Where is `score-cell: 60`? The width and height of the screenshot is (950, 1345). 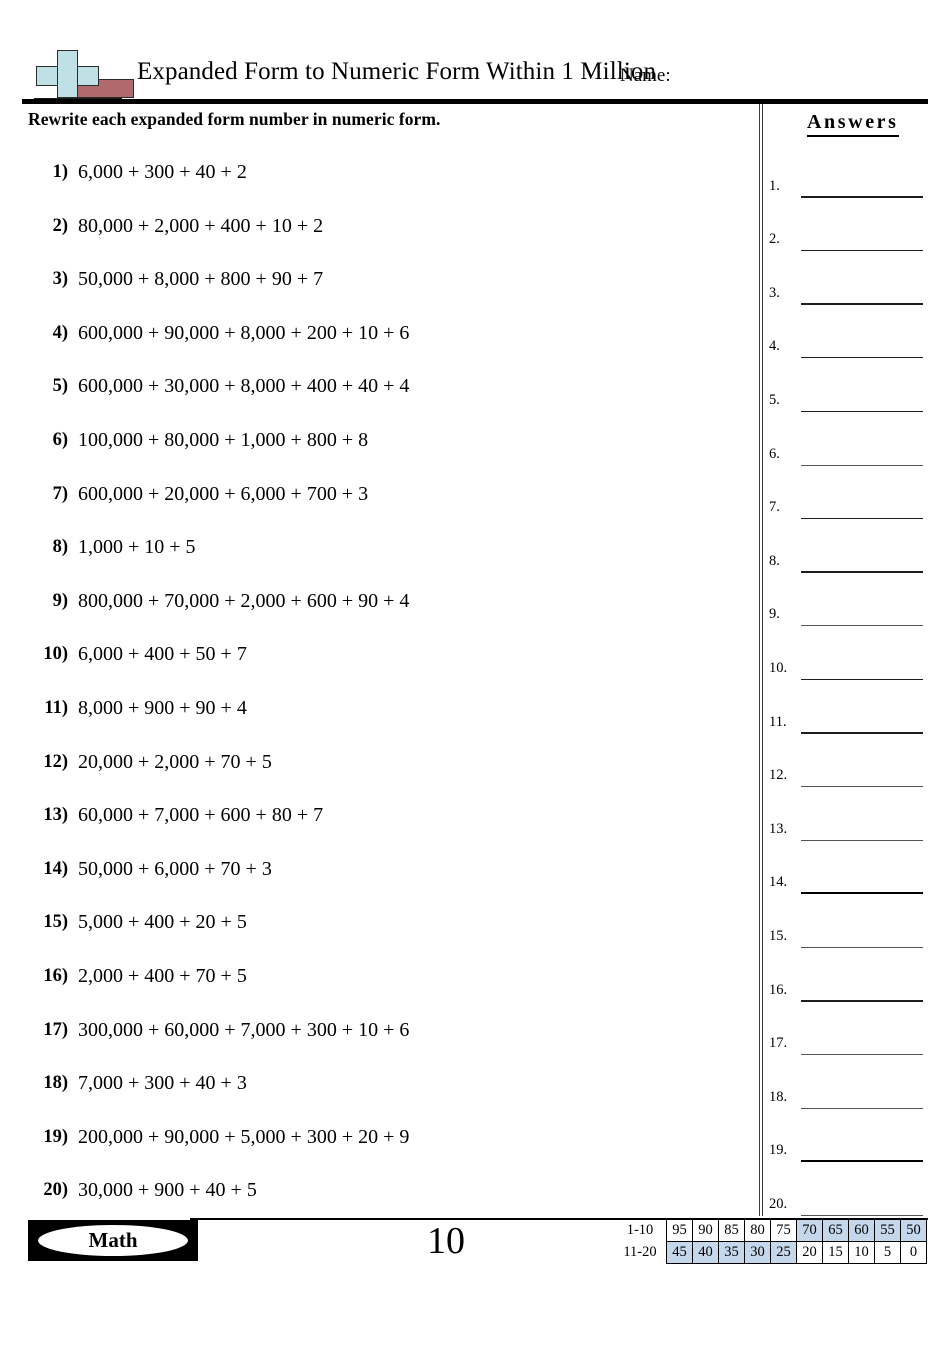
score-cell: 60 is located at coordinates (861, 1230).